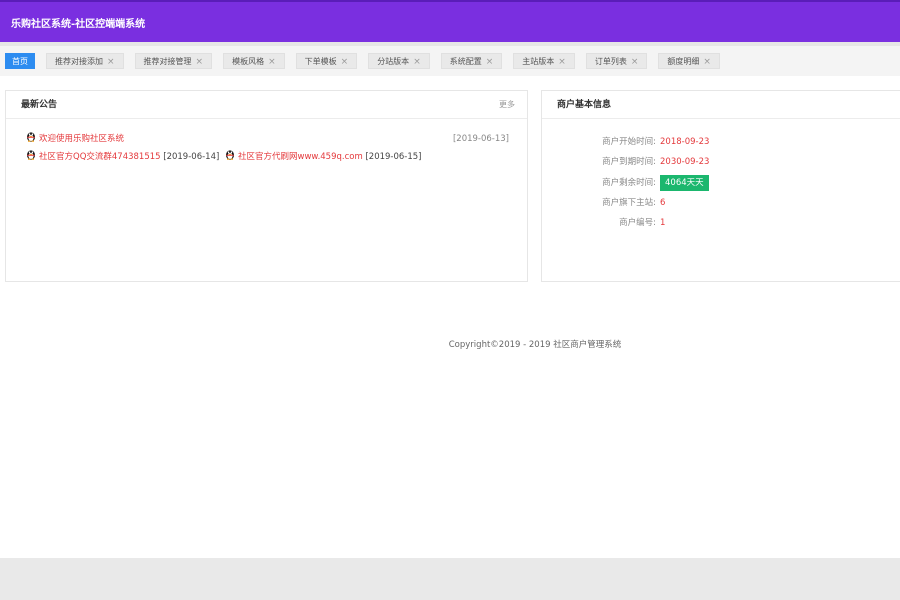 Image resolution: width=900 pixels, height=600 pixels. What do you see at coordinates (450, 579) in the screenshot?
I see `bottom-bar` at bounding box center [450, 579].